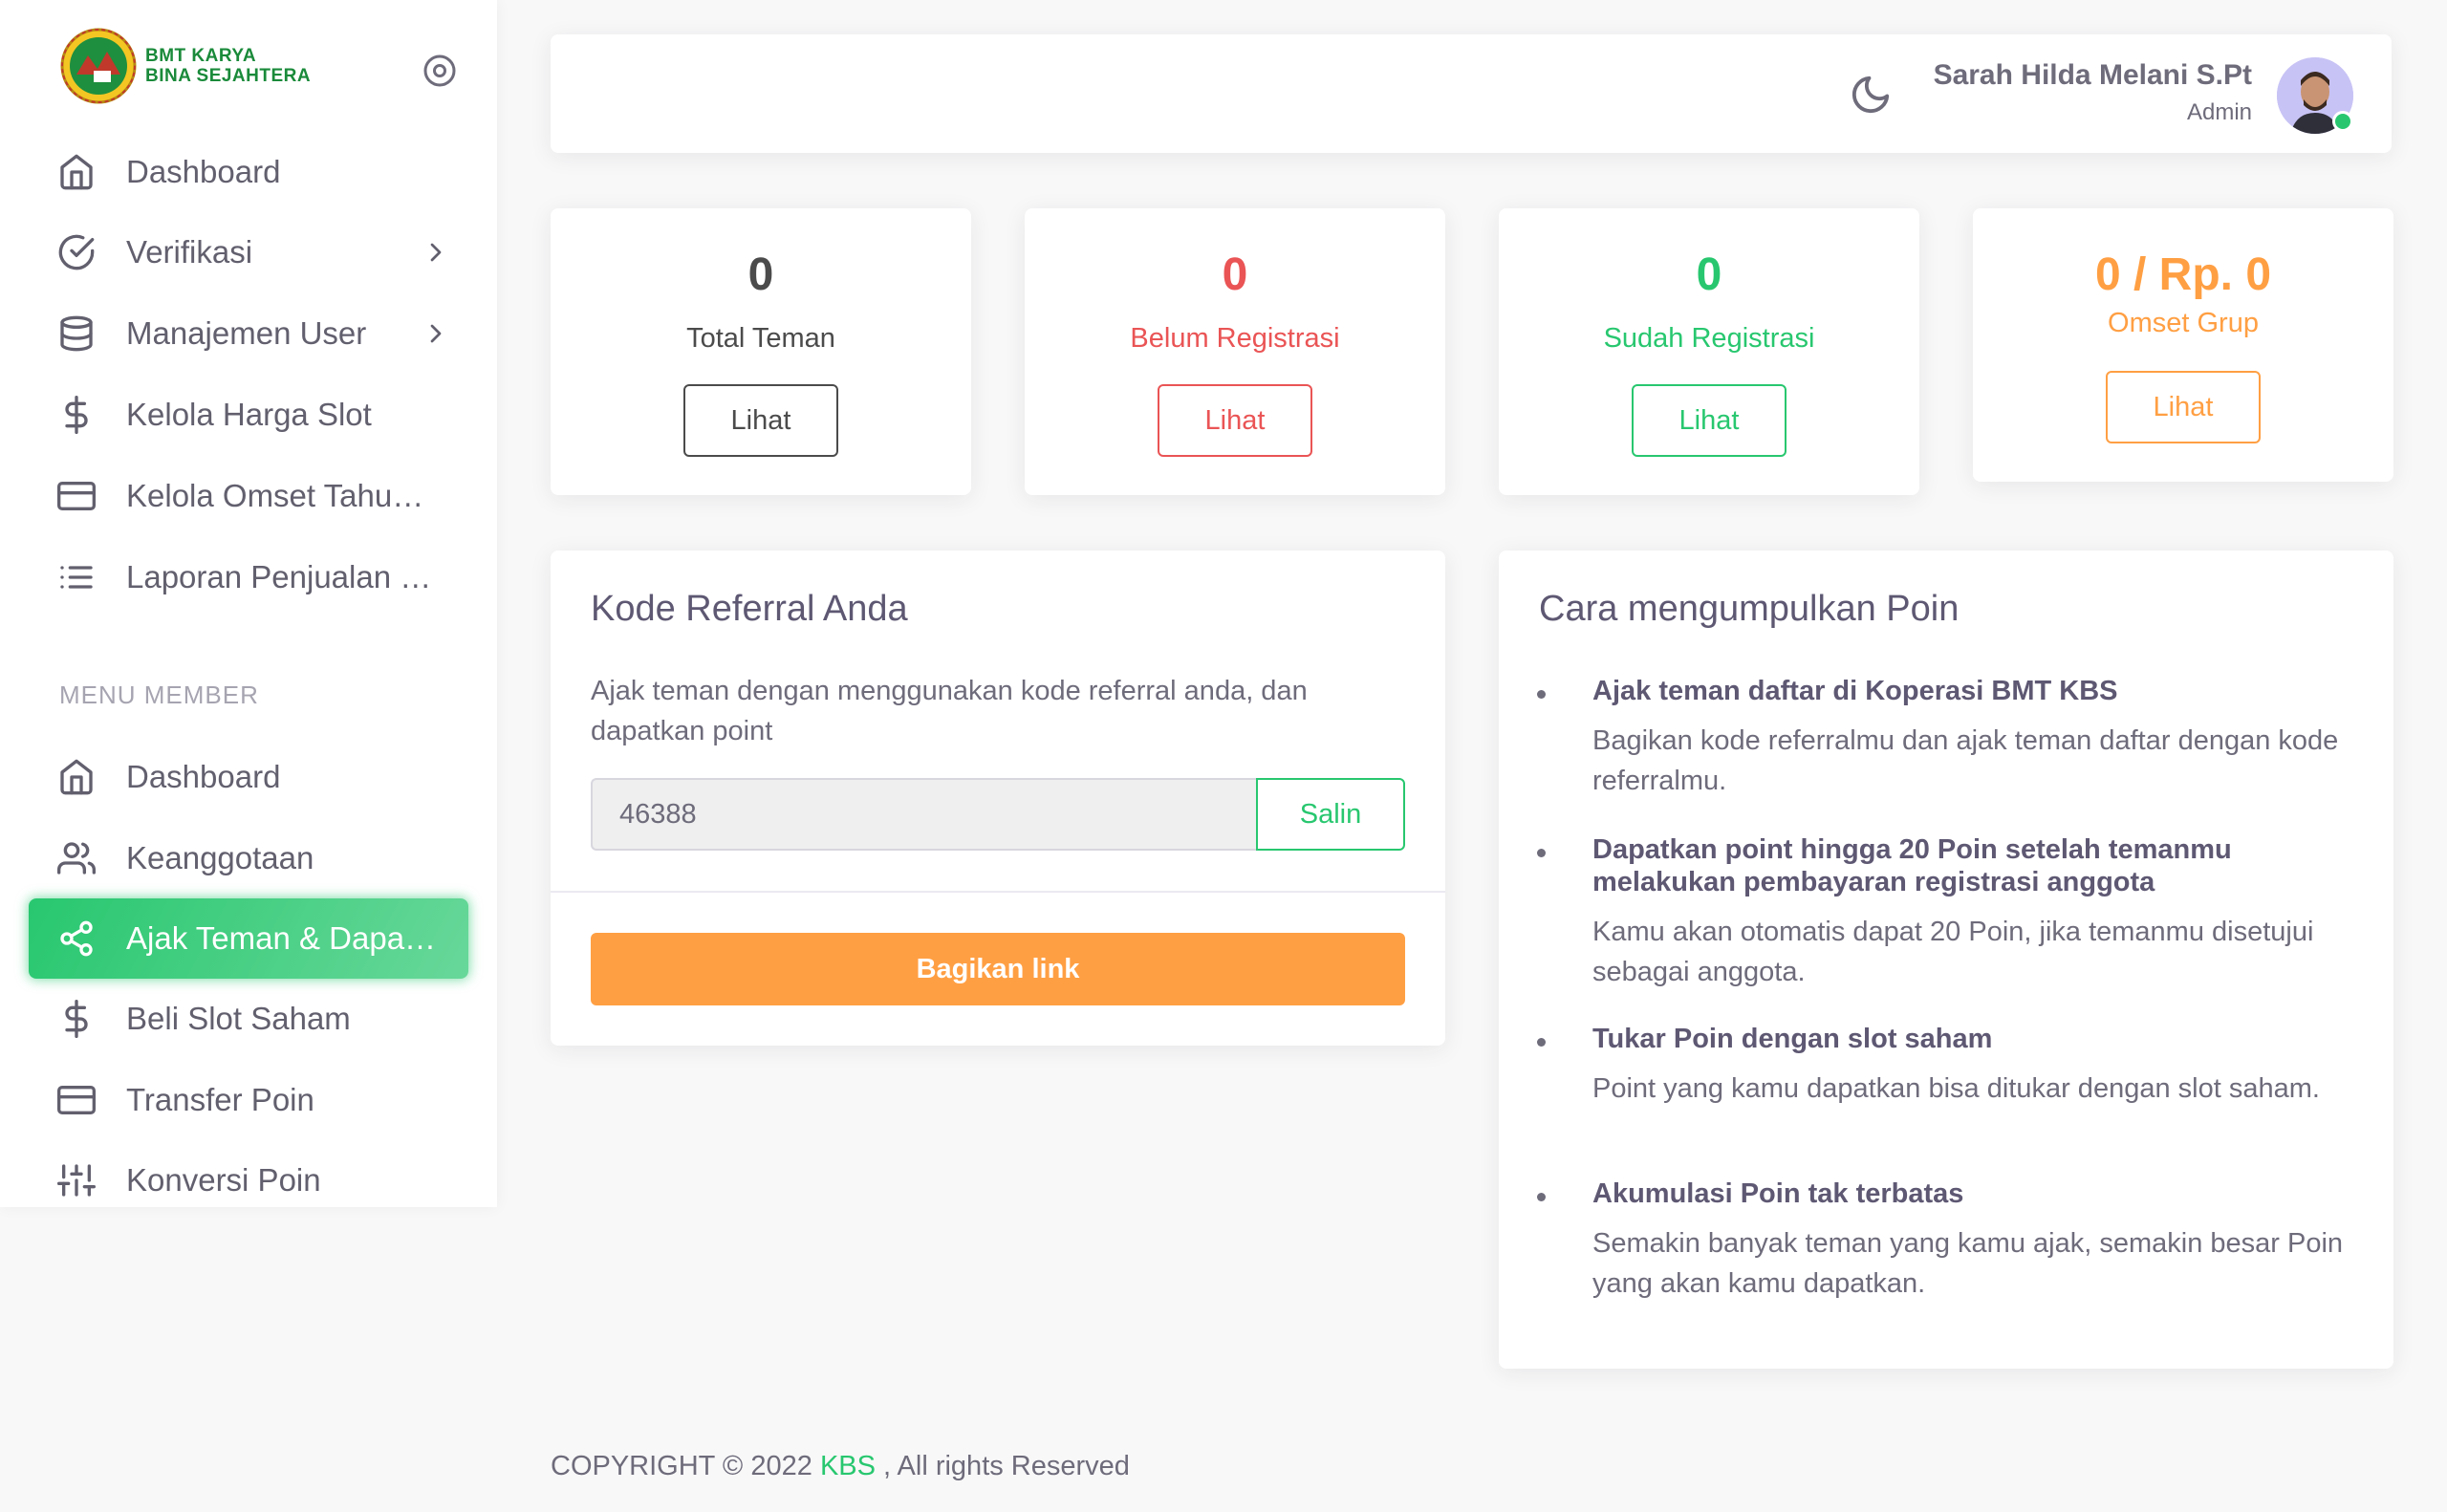 This screenshot has width=2447, height=1512. I want to click on brand-logo-icon, so click(98, 66).